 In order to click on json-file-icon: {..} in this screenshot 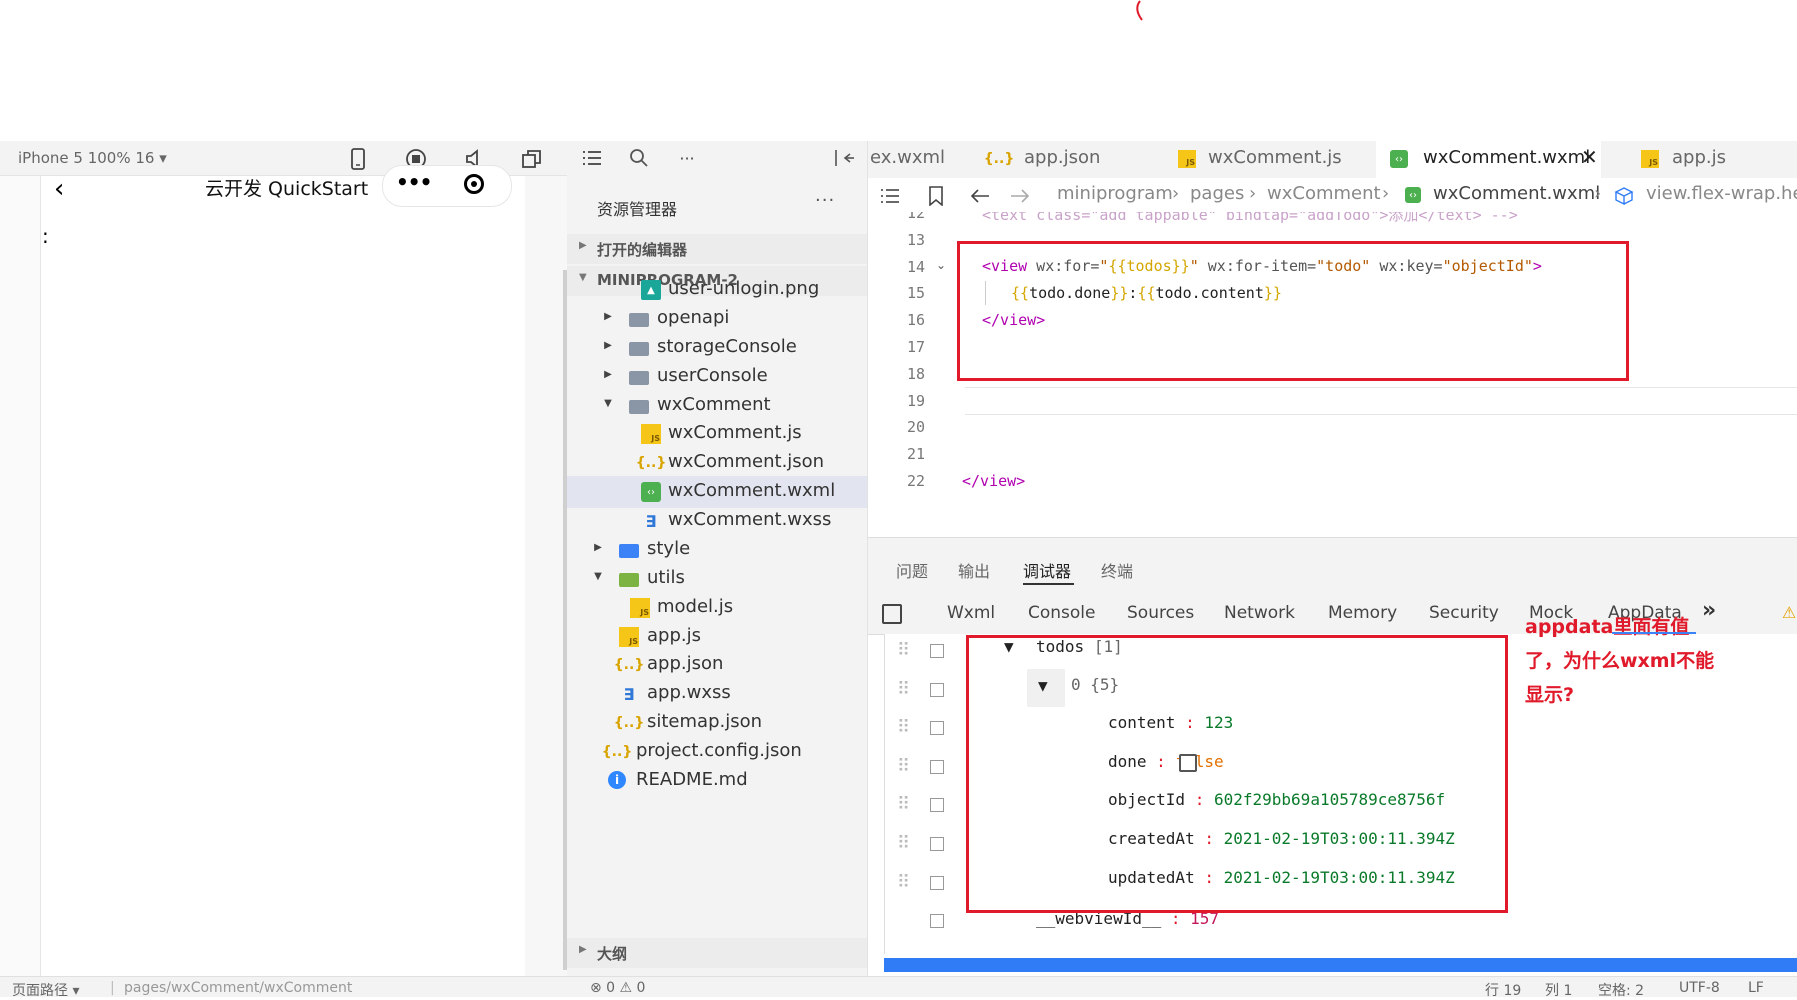, I will do `click(999, 159)`.